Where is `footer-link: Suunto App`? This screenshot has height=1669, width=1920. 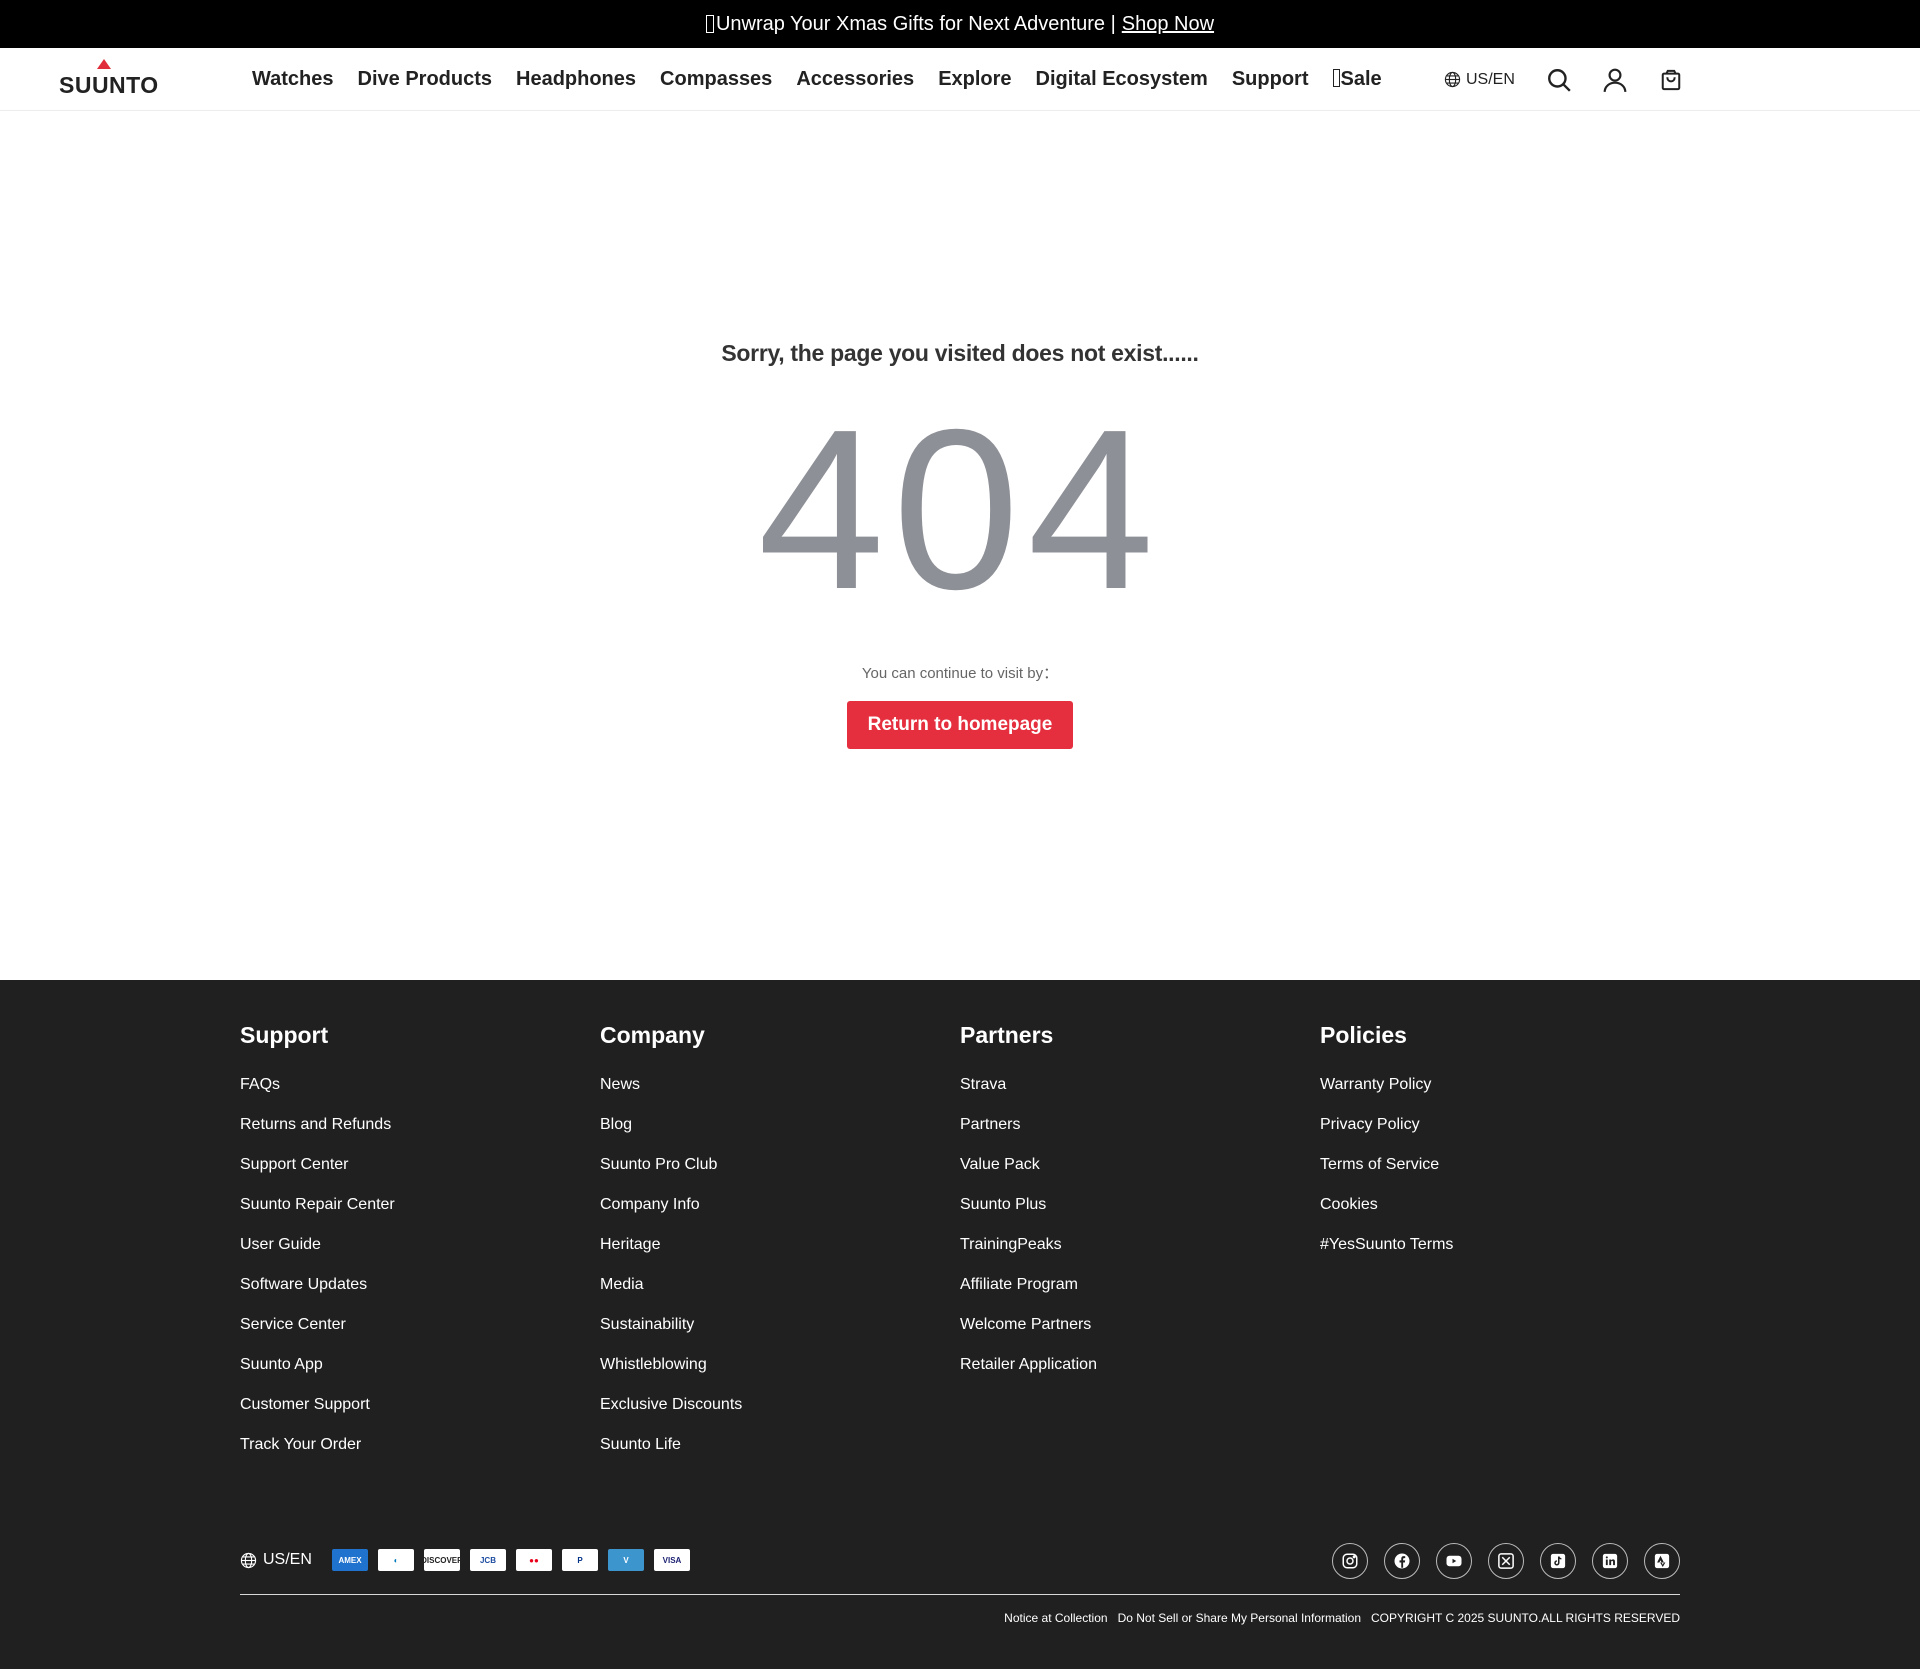 footer-link: Suunto App is located at coordinates (317, 1365).